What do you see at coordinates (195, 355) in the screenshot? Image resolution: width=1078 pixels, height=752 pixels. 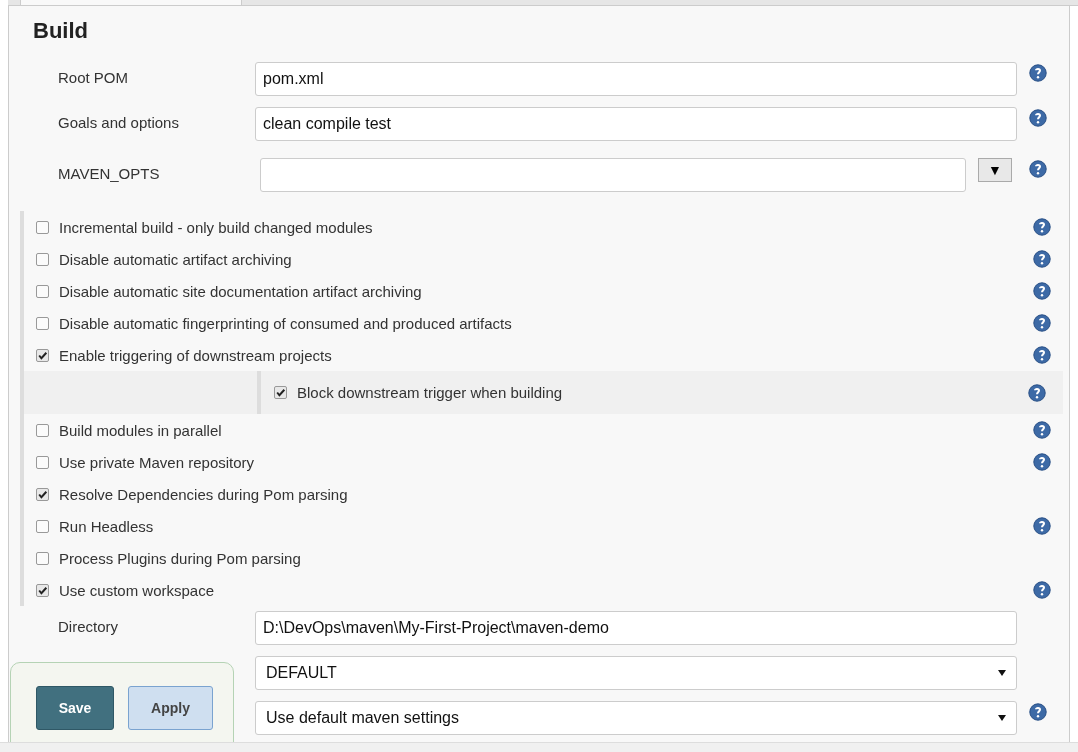 I see `checkbox-label: Enable triggering of downstream projects` at bounding box center [195, 355].